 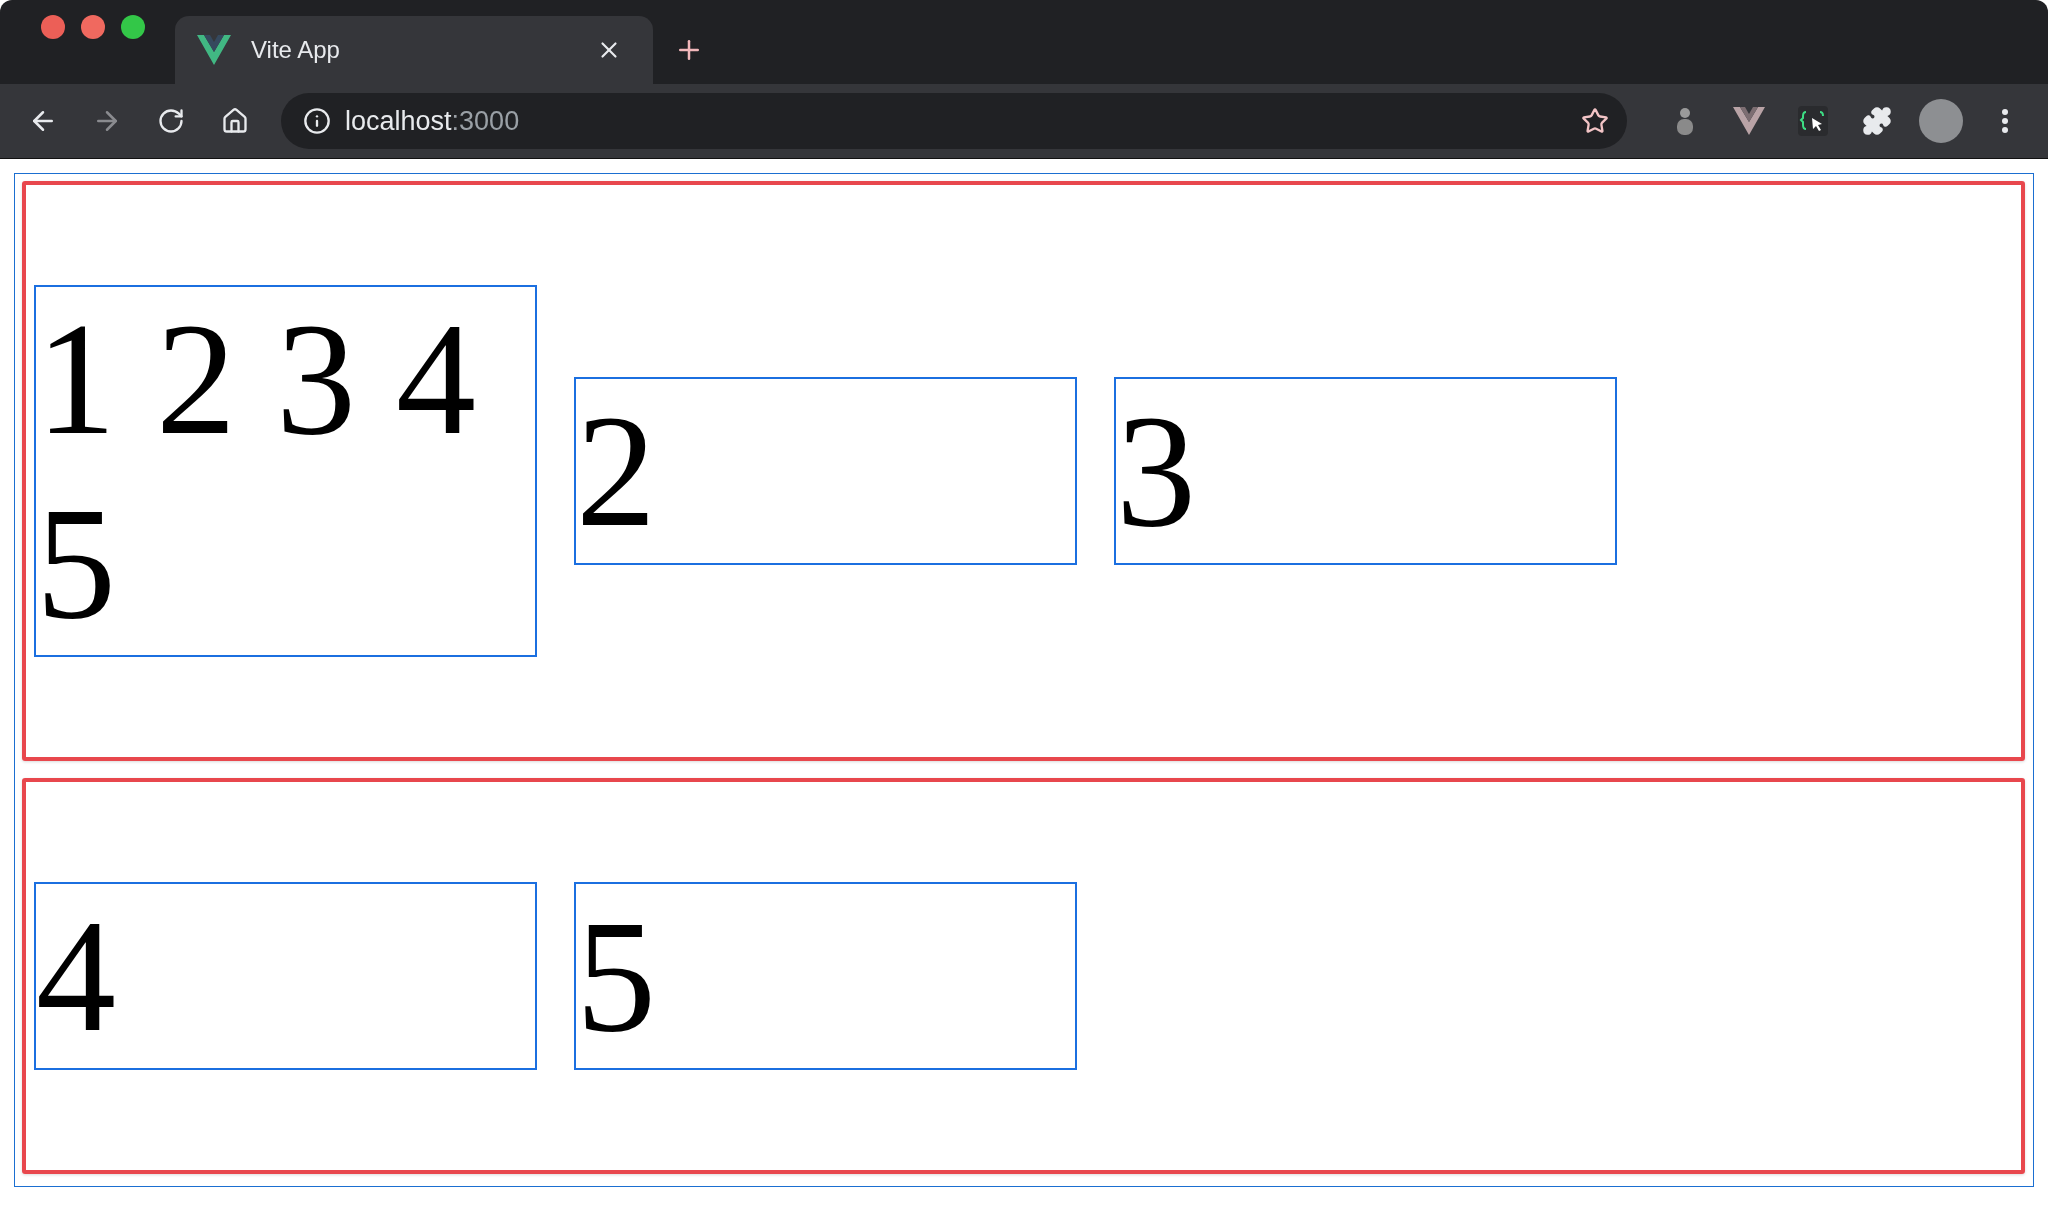 I want to click on flex-item: 3, so click(x=1365, y=471).